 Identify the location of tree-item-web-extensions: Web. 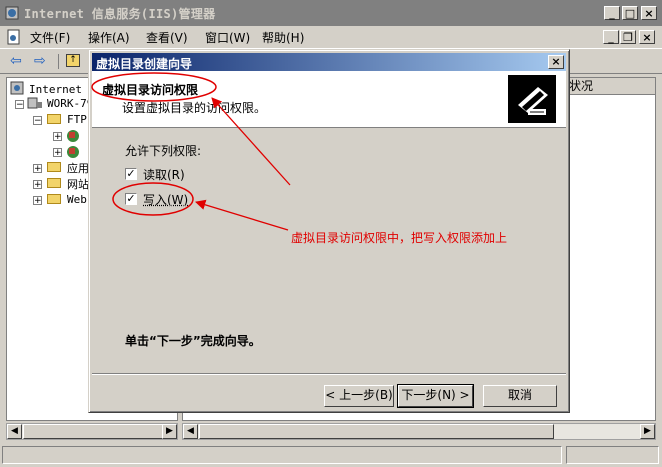
(77, 199).